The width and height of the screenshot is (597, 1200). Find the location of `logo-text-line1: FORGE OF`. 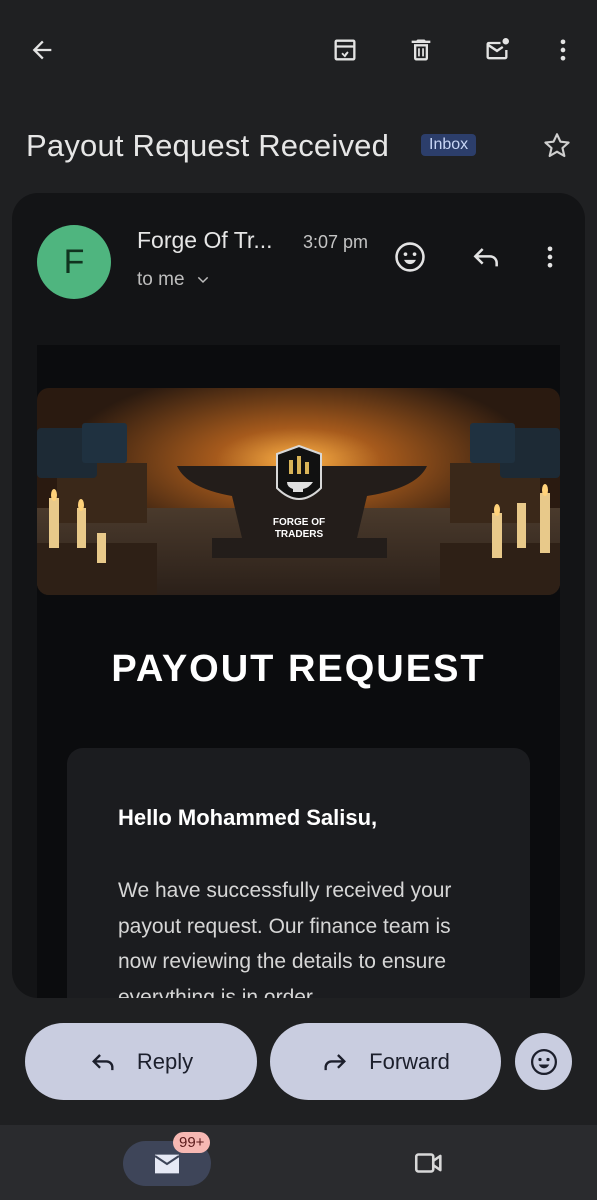

logo-text-line1: FORGE OF is located at coordinates (299, 522).